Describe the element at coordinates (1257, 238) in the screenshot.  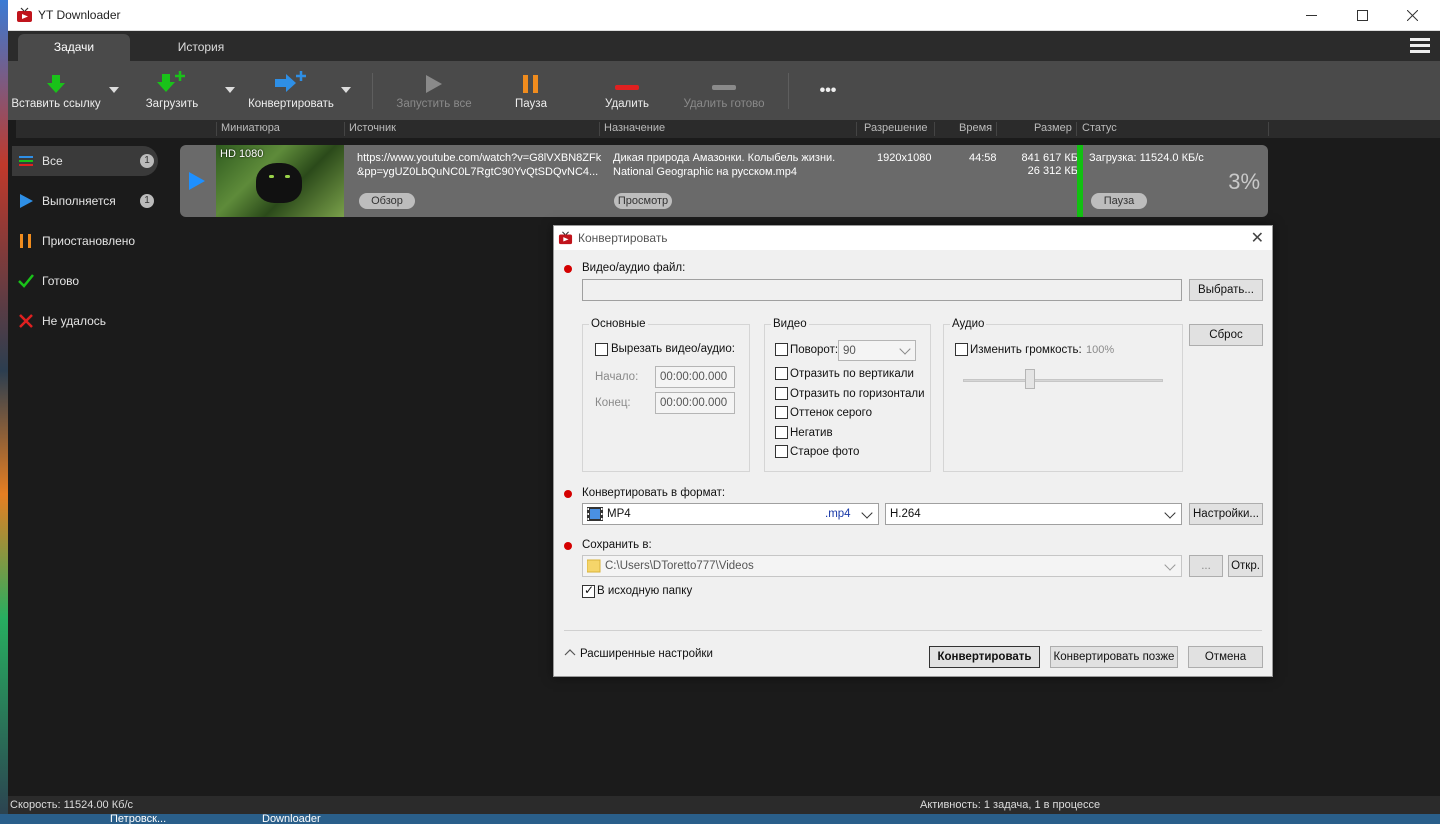
I see `dialog-close-icon: ✕` at that location.